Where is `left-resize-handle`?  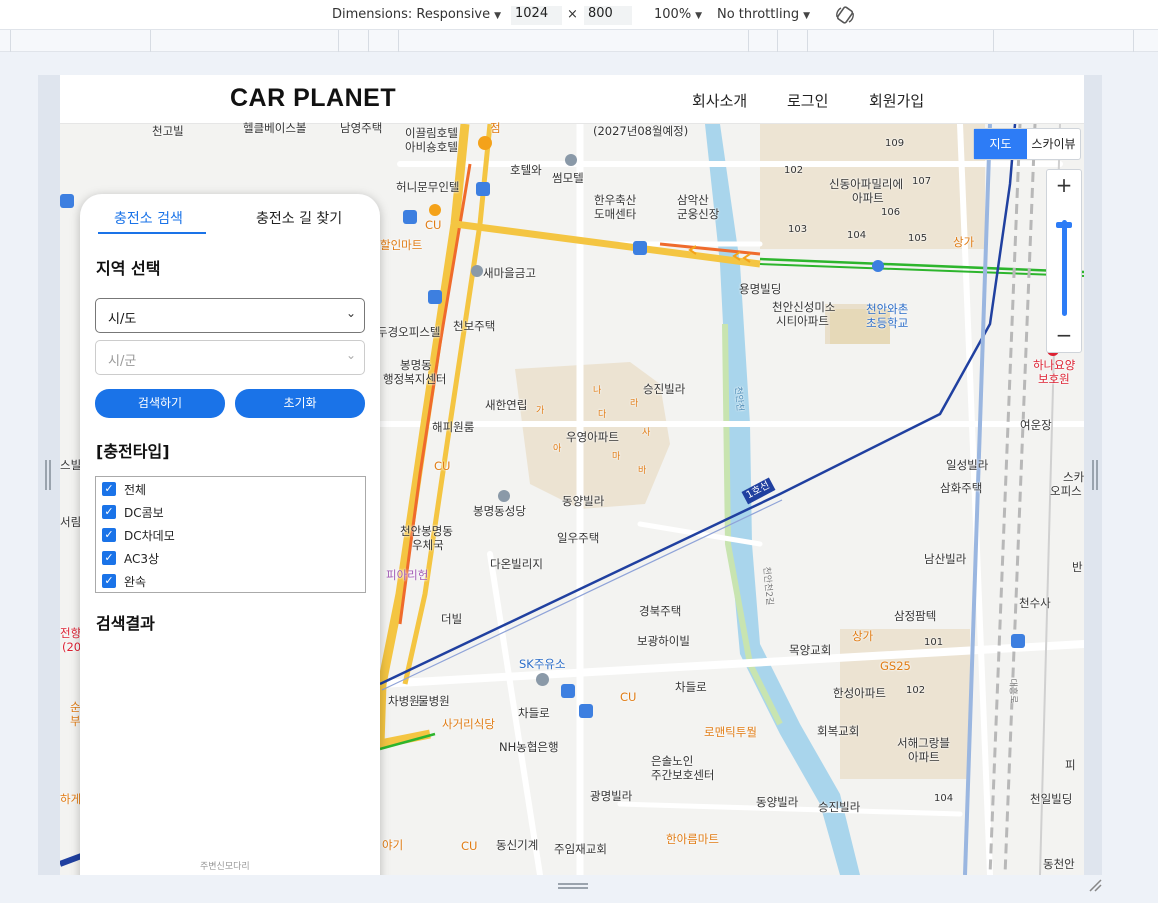 left-resize-handle is located at coordinates (48, 475).